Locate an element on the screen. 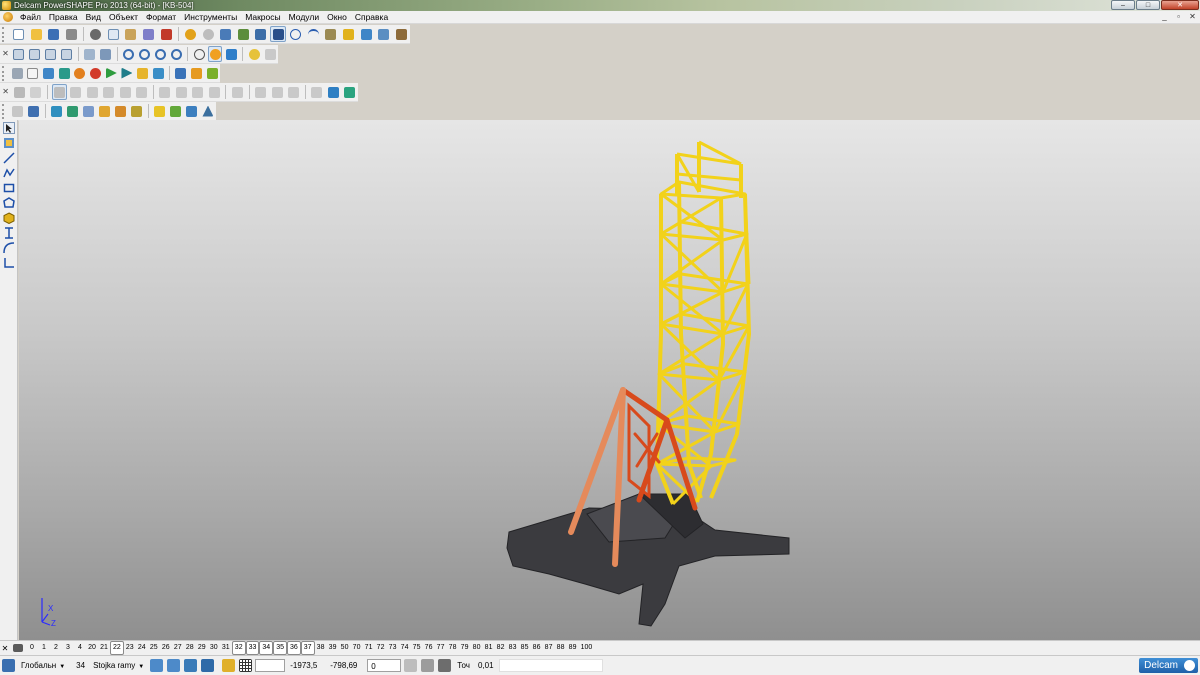  level-3: 3 is located at coordinates (68, 648).